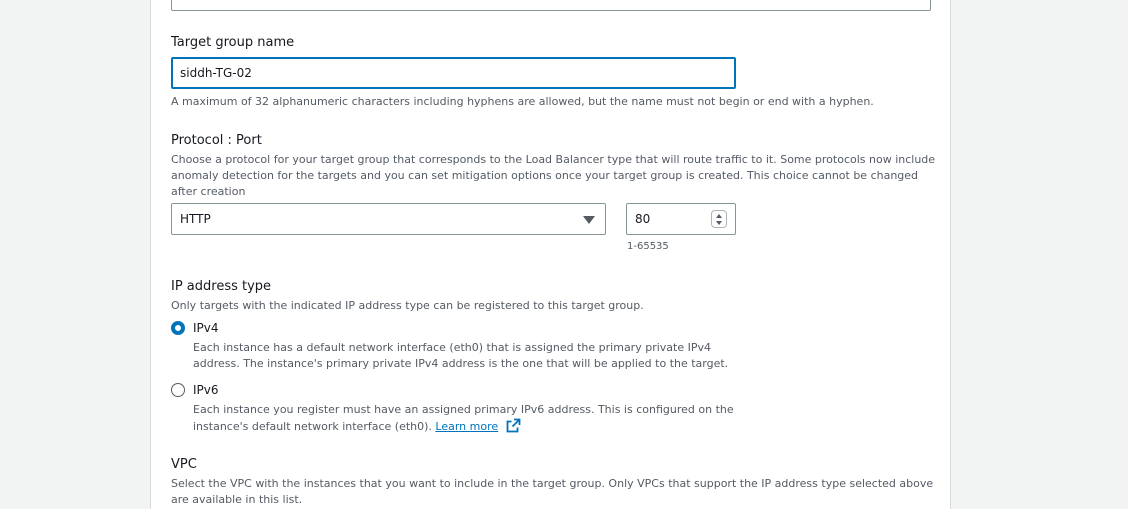 Image resolution: width=1128 pixels, height=509 pixels. Describe the element at coordinates (388, 219) in the screenshot. I see `protocol-select: HTTP` at that location.